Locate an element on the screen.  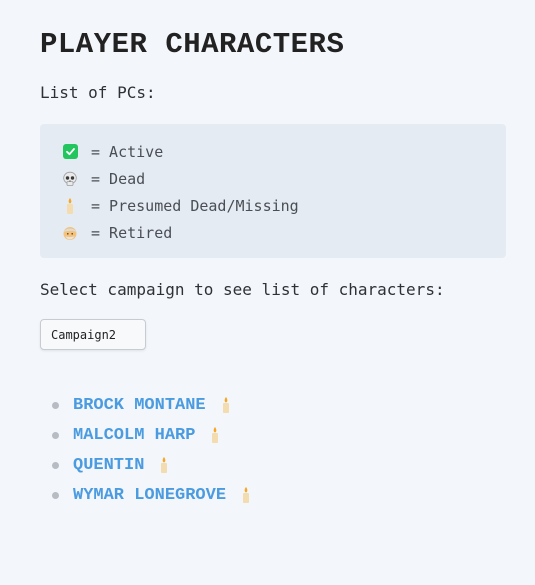
campaign-dropdown-value: Campaign2 is located at coordinates (84, 334).